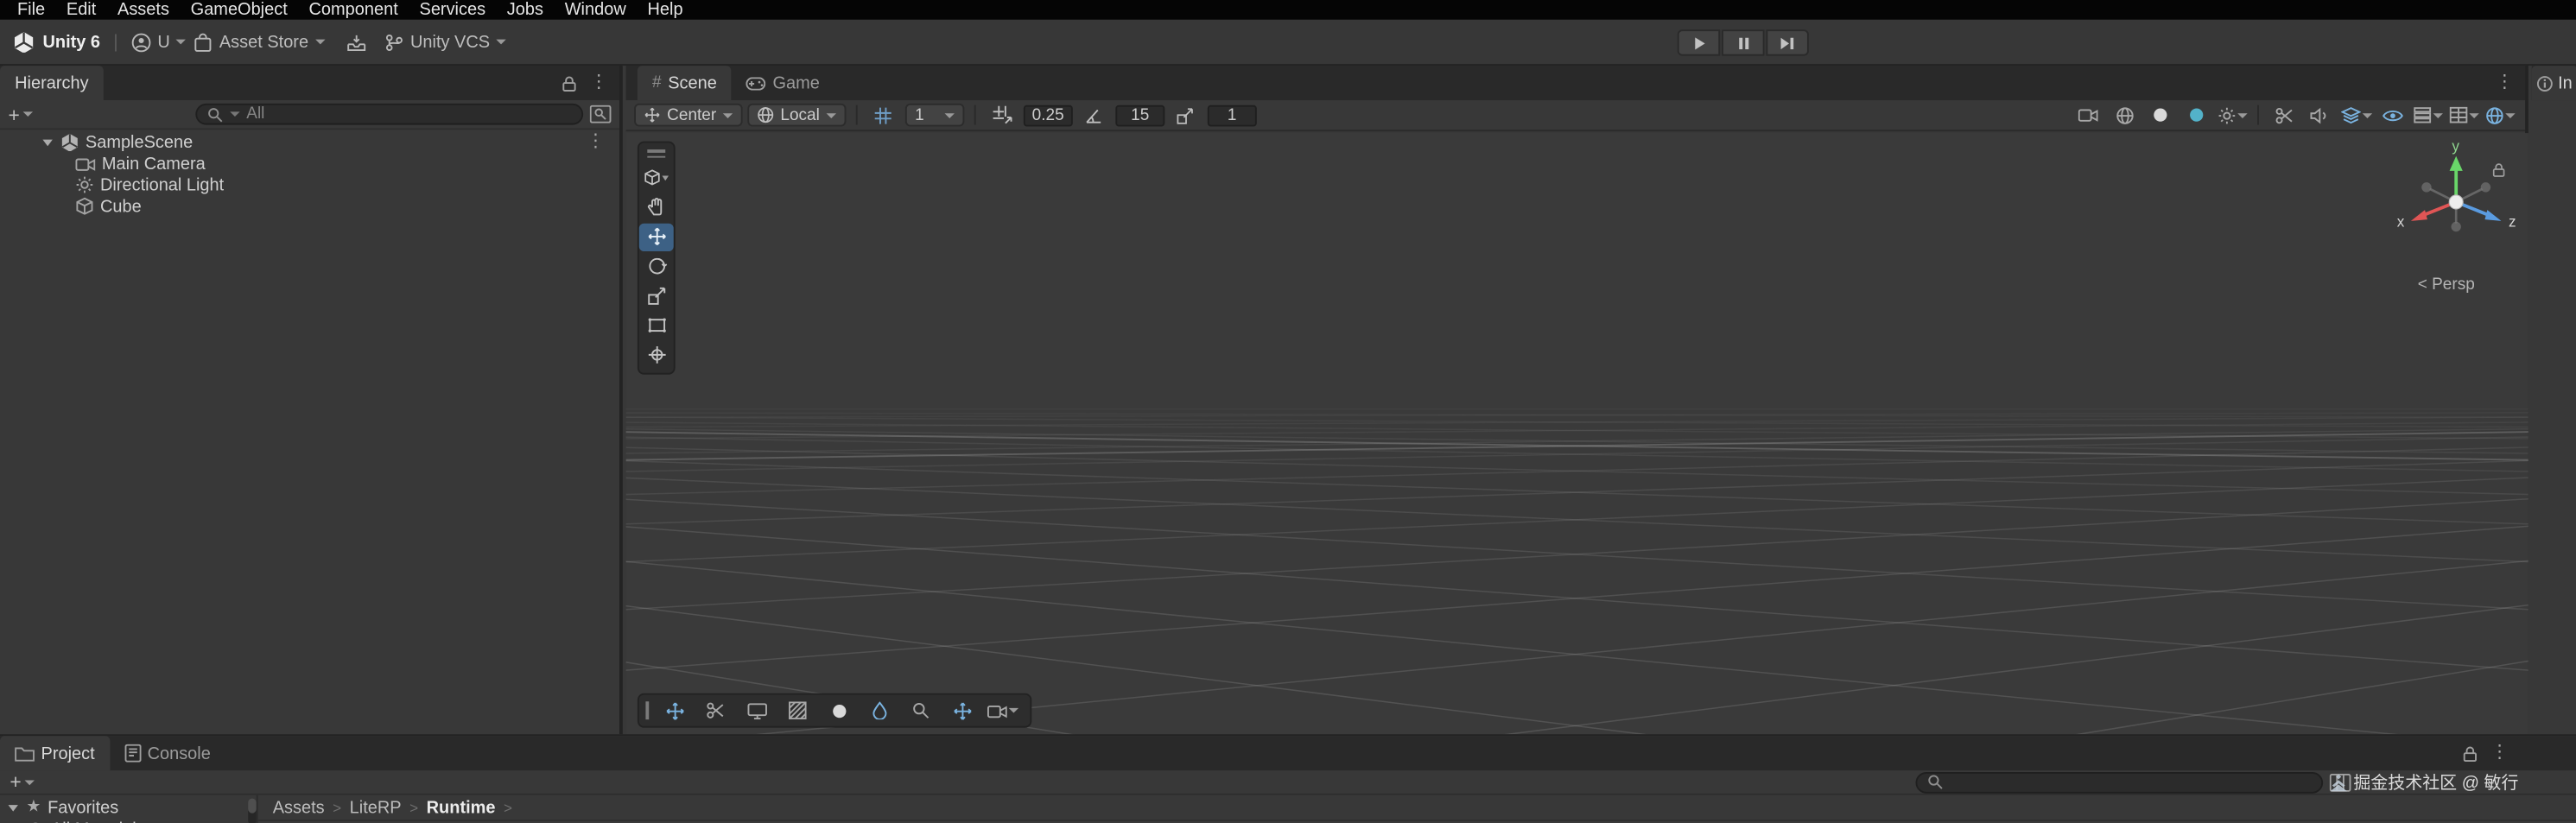 The width and height of the screenshot is (2576, 823). What do you see at coordinates (123, 808) in the screenshot?
I see `favorites-foldout: ★ Favorites` at bounding box center [123, 808].